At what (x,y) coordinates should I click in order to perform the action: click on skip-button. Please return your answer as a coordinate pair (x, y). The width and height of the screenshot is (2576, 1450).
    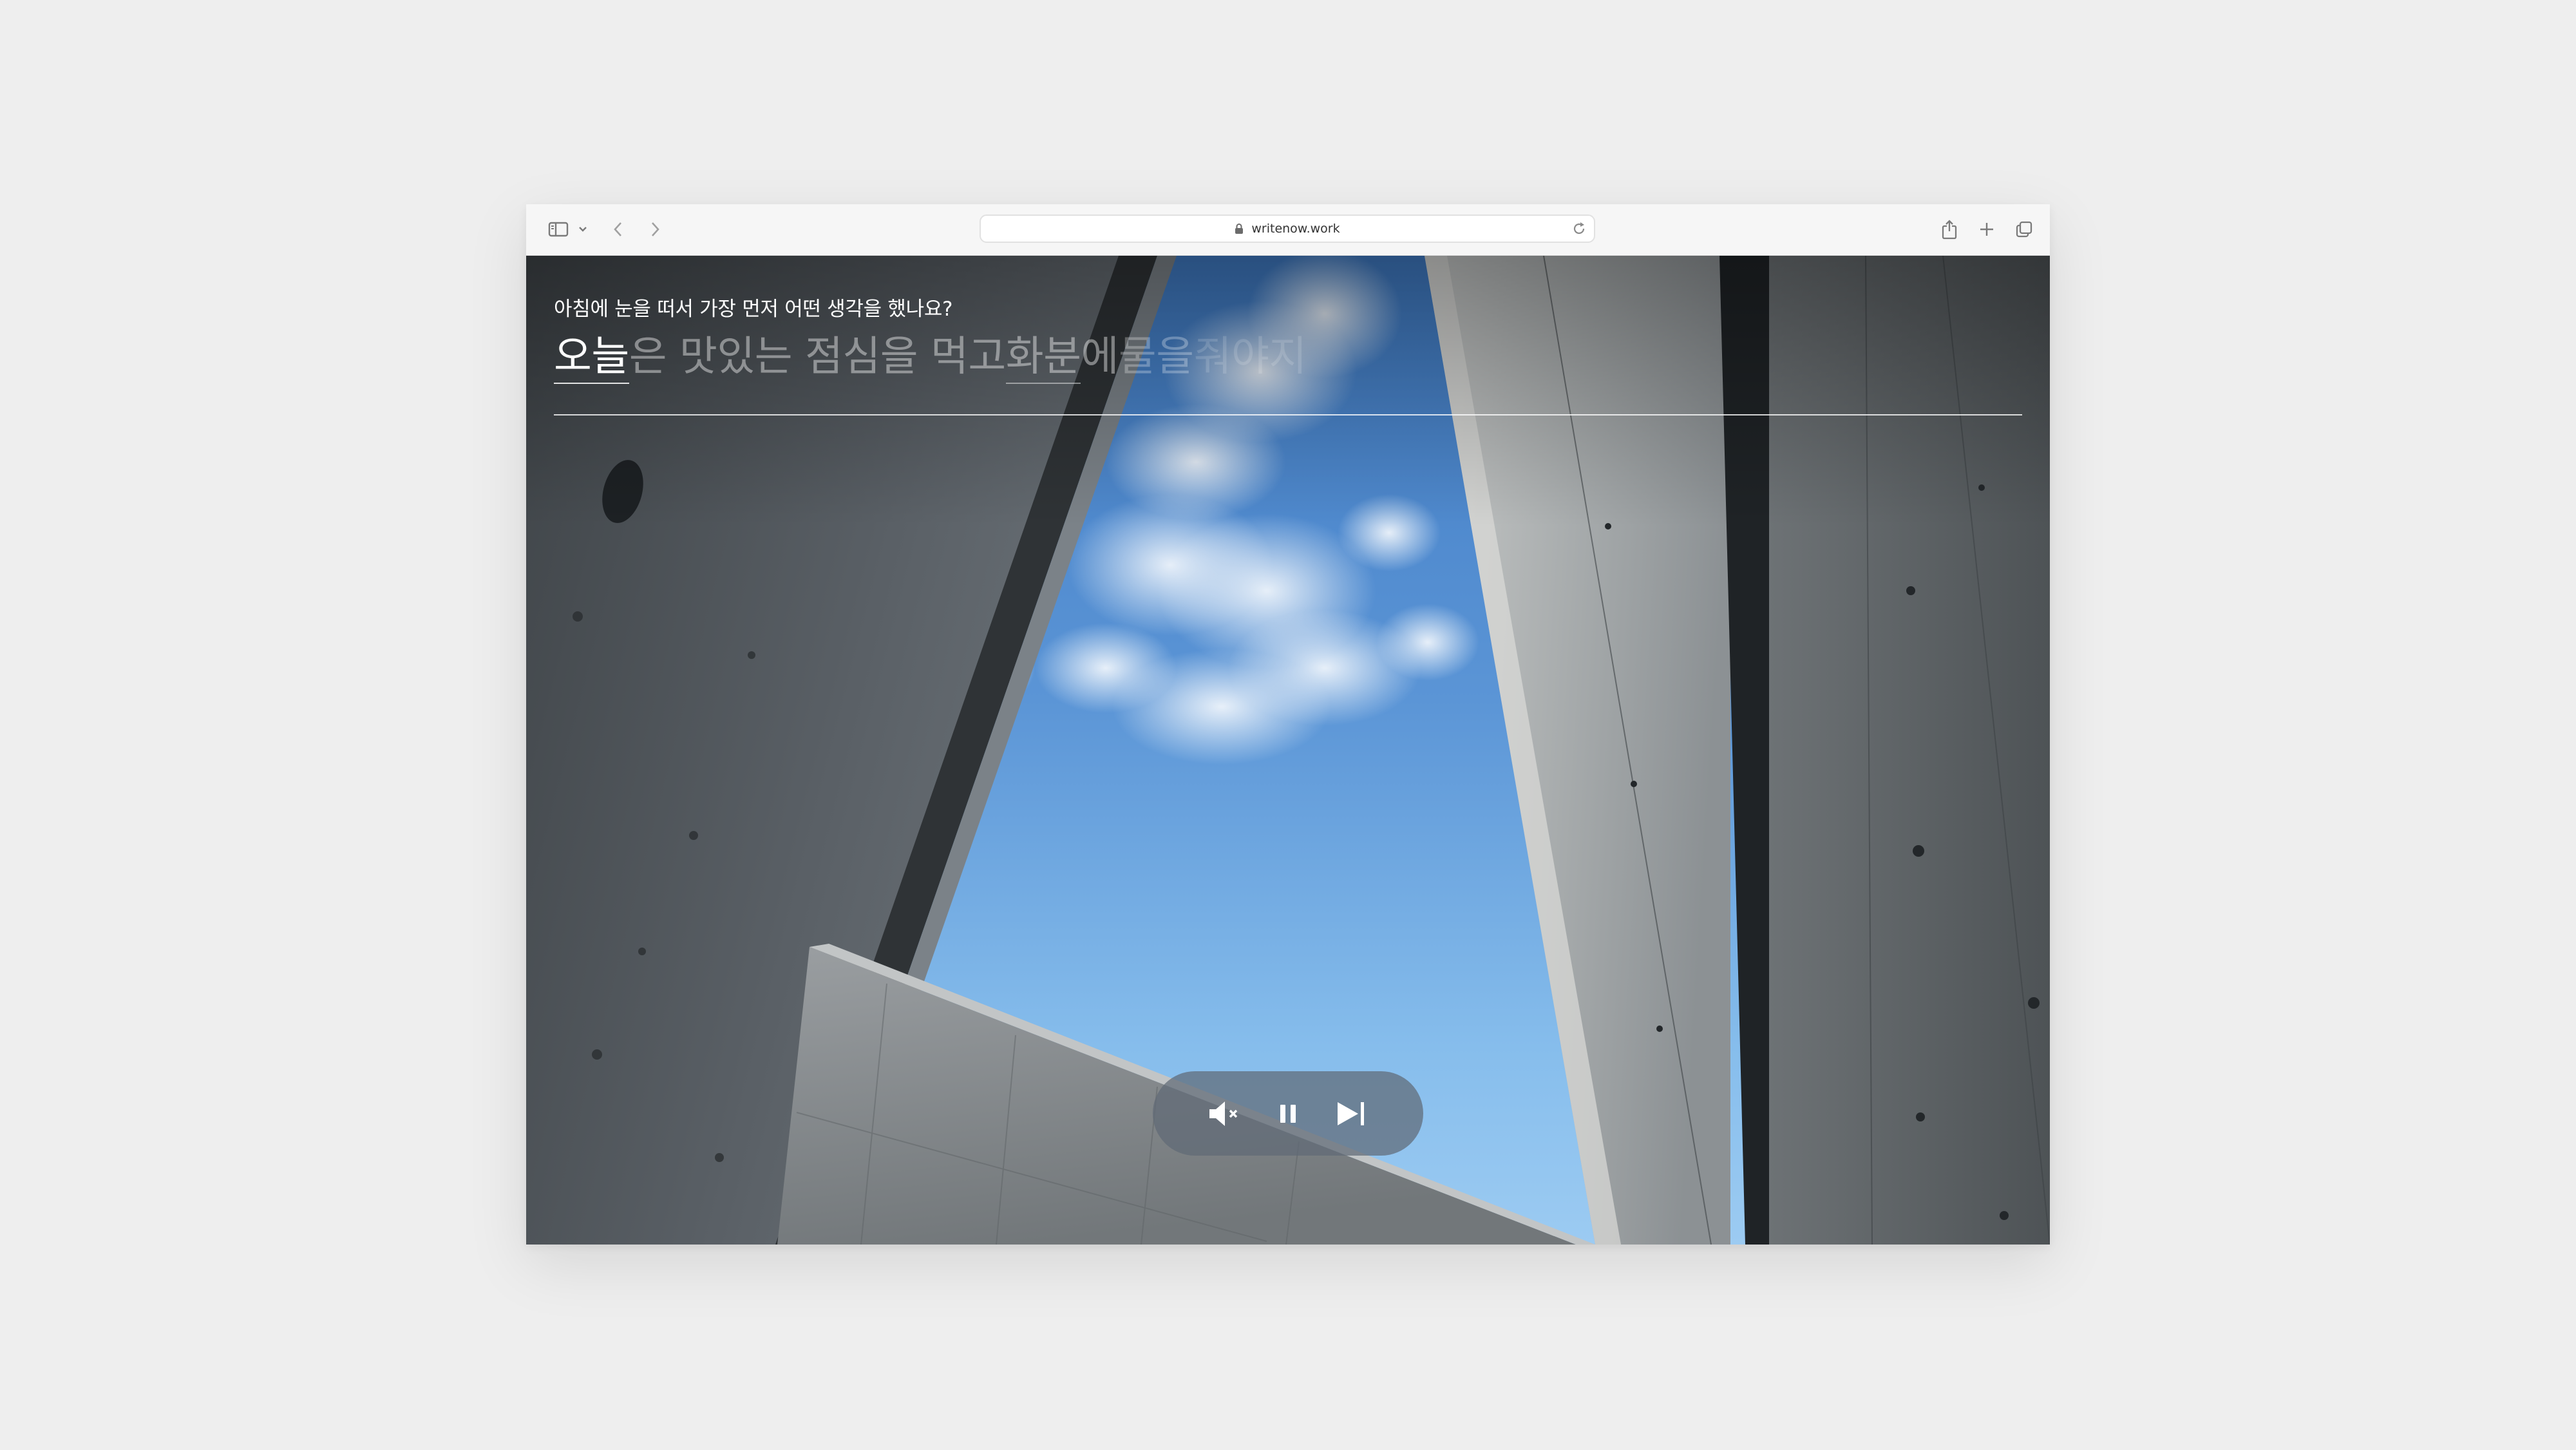
    Looking at the image, I should click on (1351, 1114).